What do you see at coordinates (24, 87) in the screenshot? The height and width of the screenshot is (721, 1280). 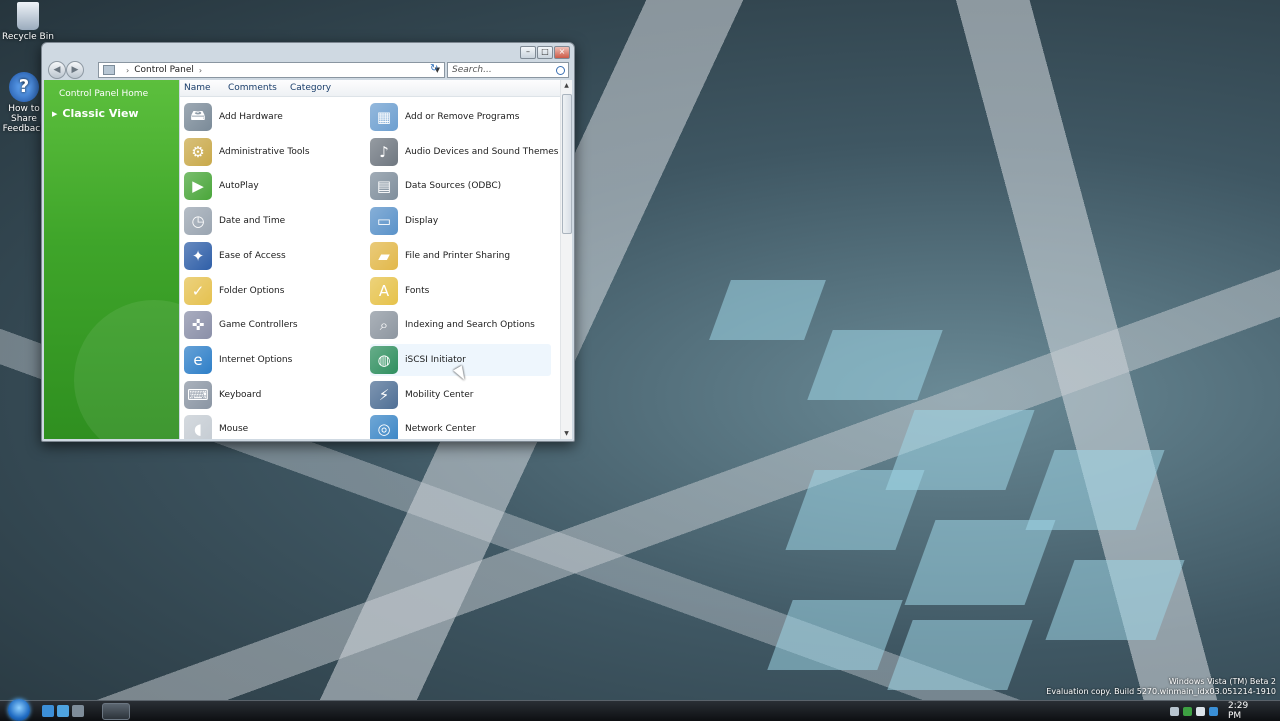 I see `help-icon: ?` at bounding box center [24, 87].